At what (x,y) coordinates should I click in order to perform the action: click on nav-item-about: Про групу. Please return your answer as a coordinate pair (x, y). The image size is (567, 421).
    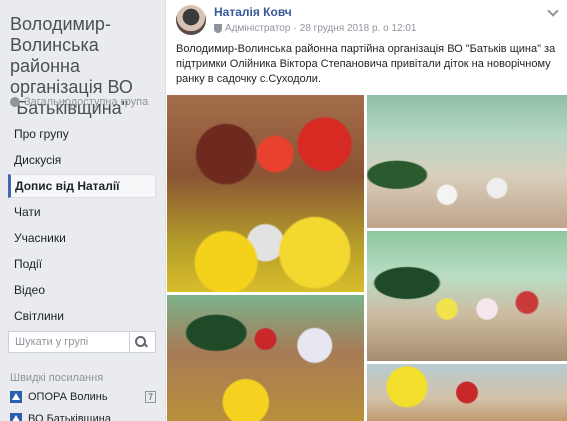
    Looking at the image, I should click on (82, 134).